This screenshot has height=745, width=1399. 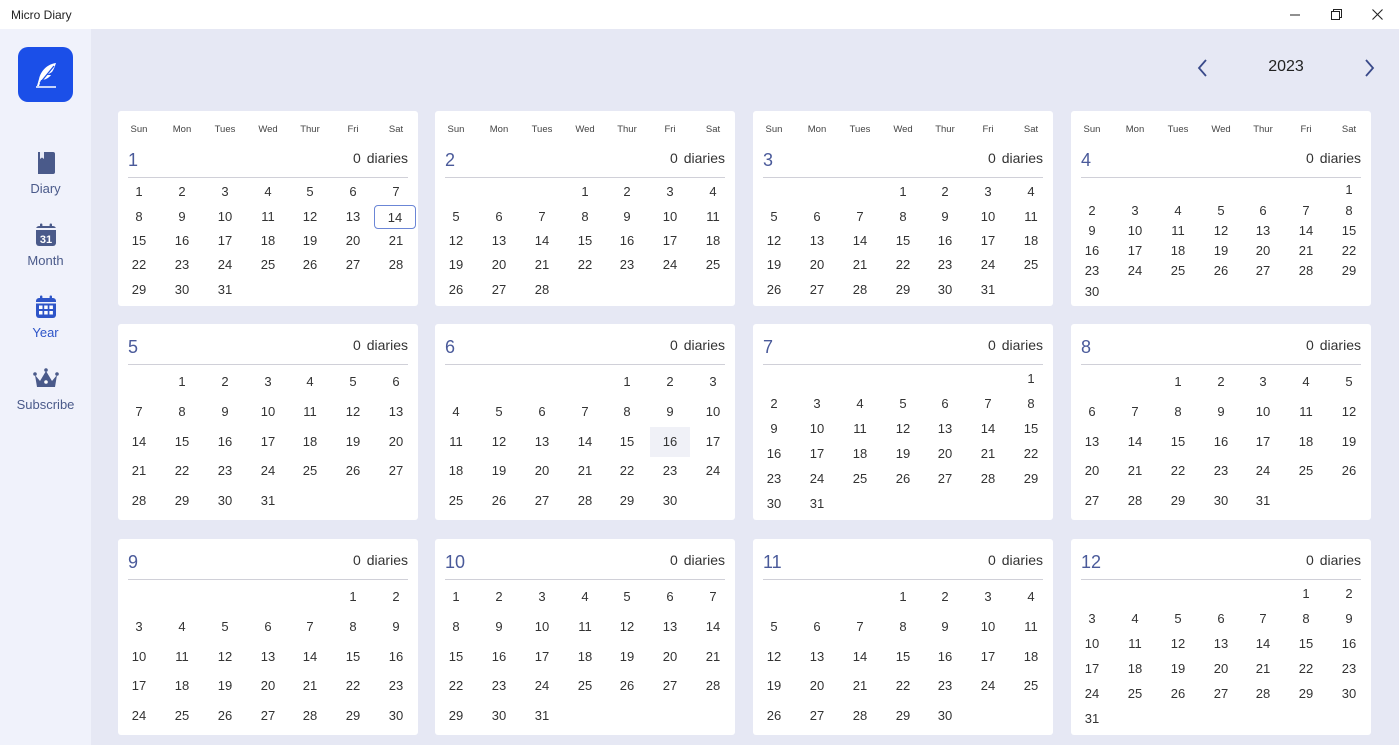 I want to click on sidebar-item-year: Year, so click(x=45, y=317).